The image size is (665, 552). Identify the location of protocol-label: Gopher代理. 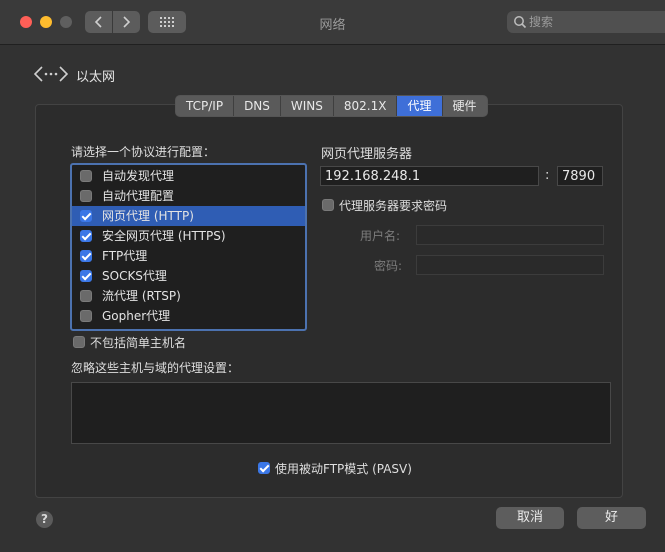
(136, 316).